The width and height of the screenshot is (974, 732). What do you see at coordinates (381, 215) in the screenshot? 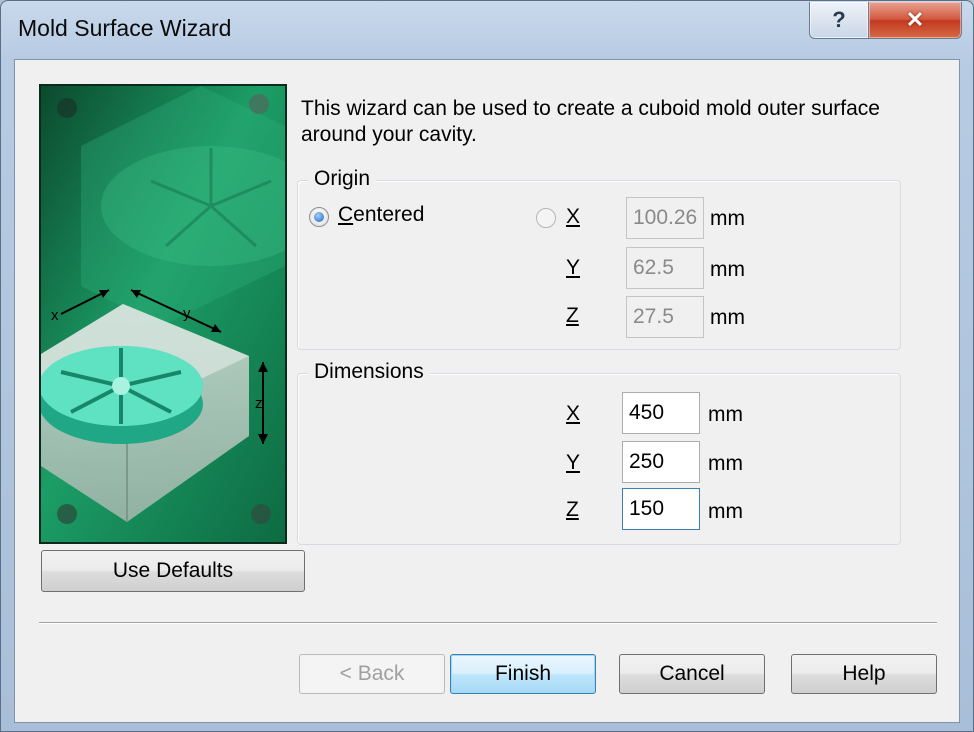
I see `centered-label: Centered` at bounding box center [381, 215].